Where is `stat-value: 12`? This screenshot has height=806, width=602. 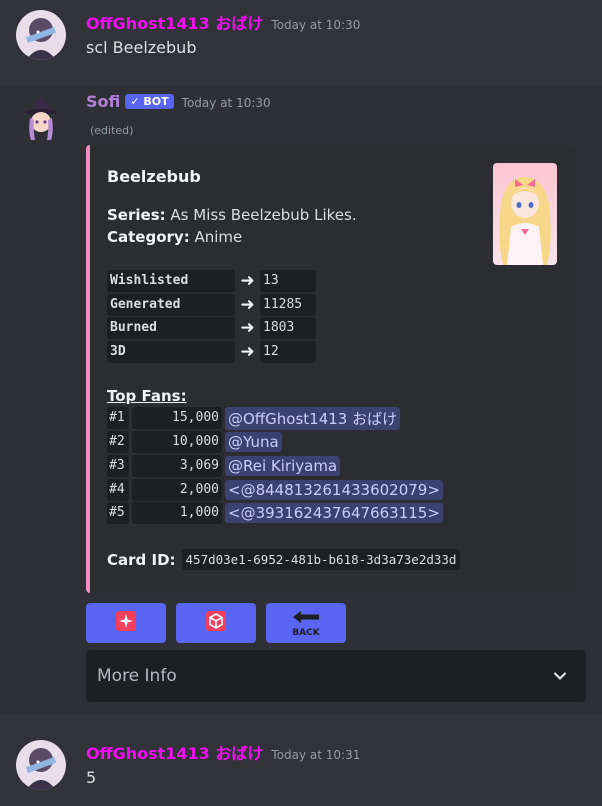
stat-value: 12 is located at coordinates (288, 352).